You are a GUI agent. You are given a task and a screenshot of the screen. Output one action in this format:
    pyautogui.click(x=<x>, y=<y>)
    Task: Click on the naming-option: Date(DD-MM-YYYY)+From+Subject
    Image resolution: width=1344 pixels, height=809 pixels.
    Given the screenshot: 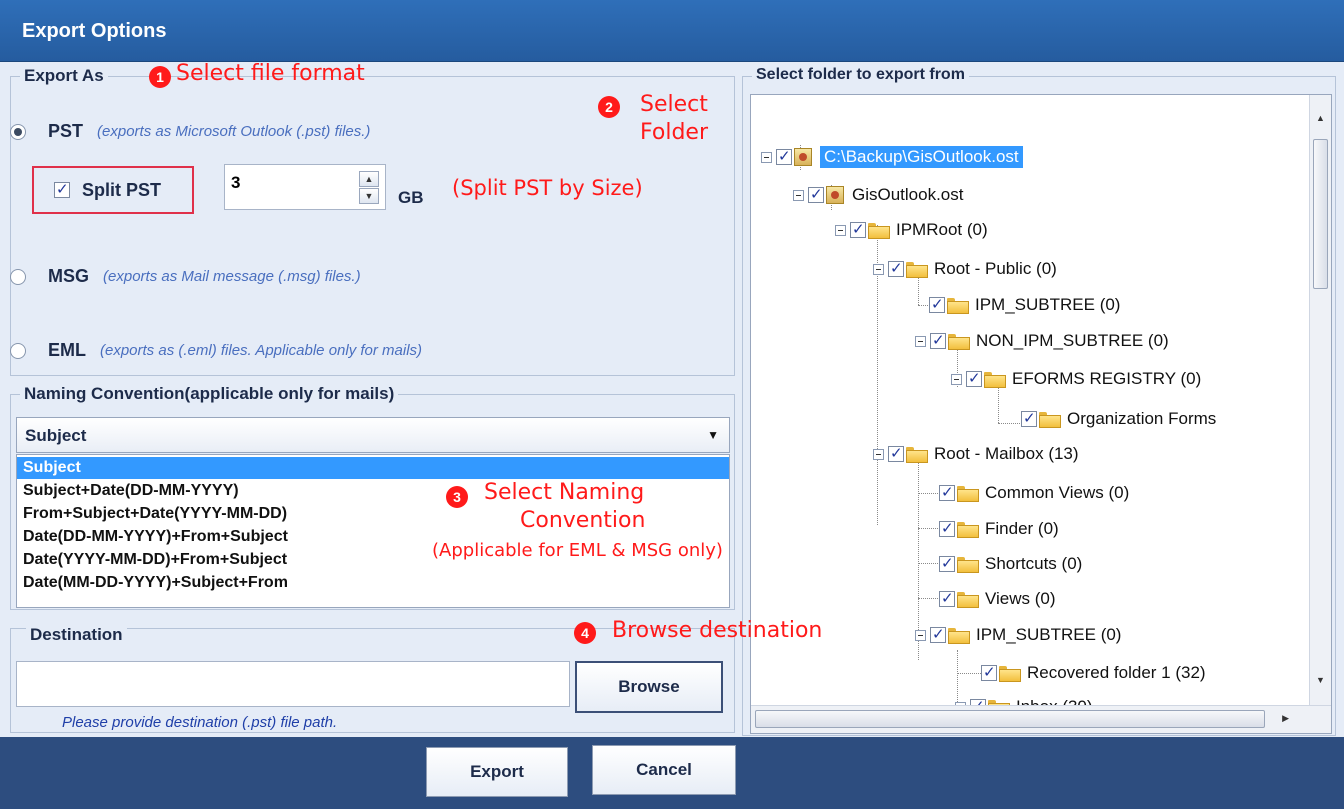 What is the action you would take?
    pyautogui.click(x=155, y=537)
    